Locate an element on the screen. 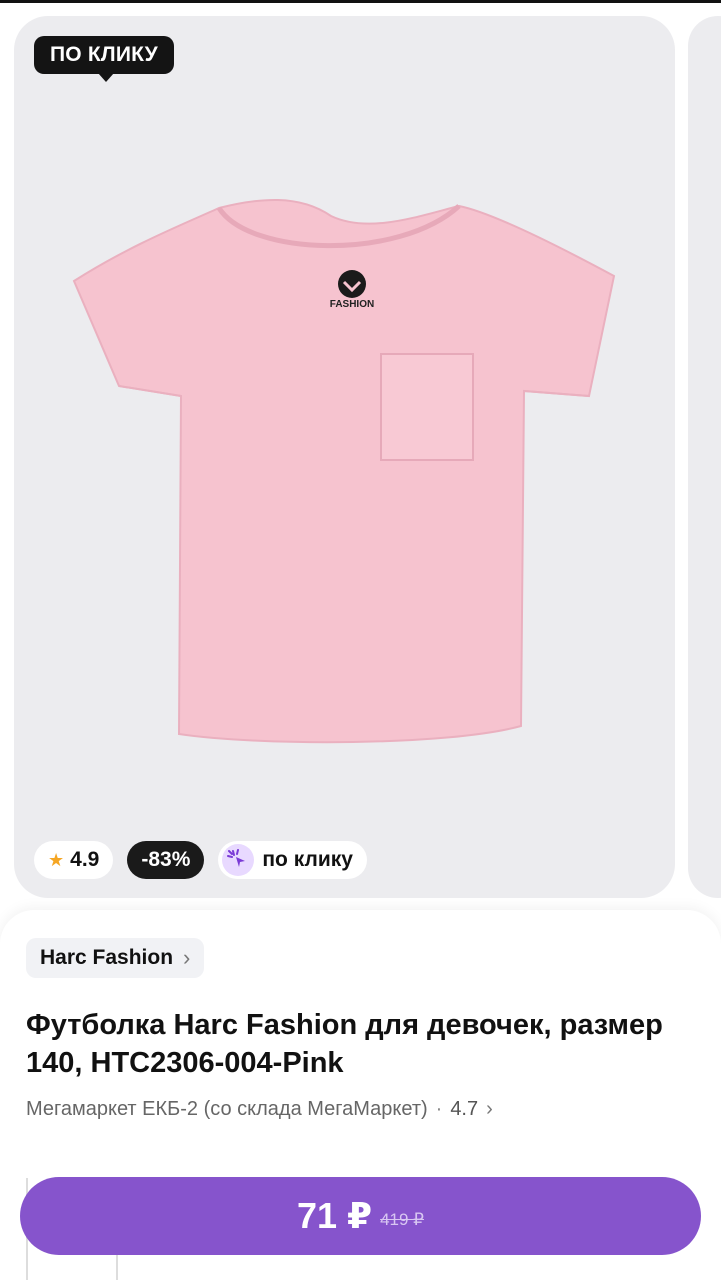 The image size is (721, 1280). gallery-badges: ★ 4.9 -83% по клику is located at coordinates (200, 860).